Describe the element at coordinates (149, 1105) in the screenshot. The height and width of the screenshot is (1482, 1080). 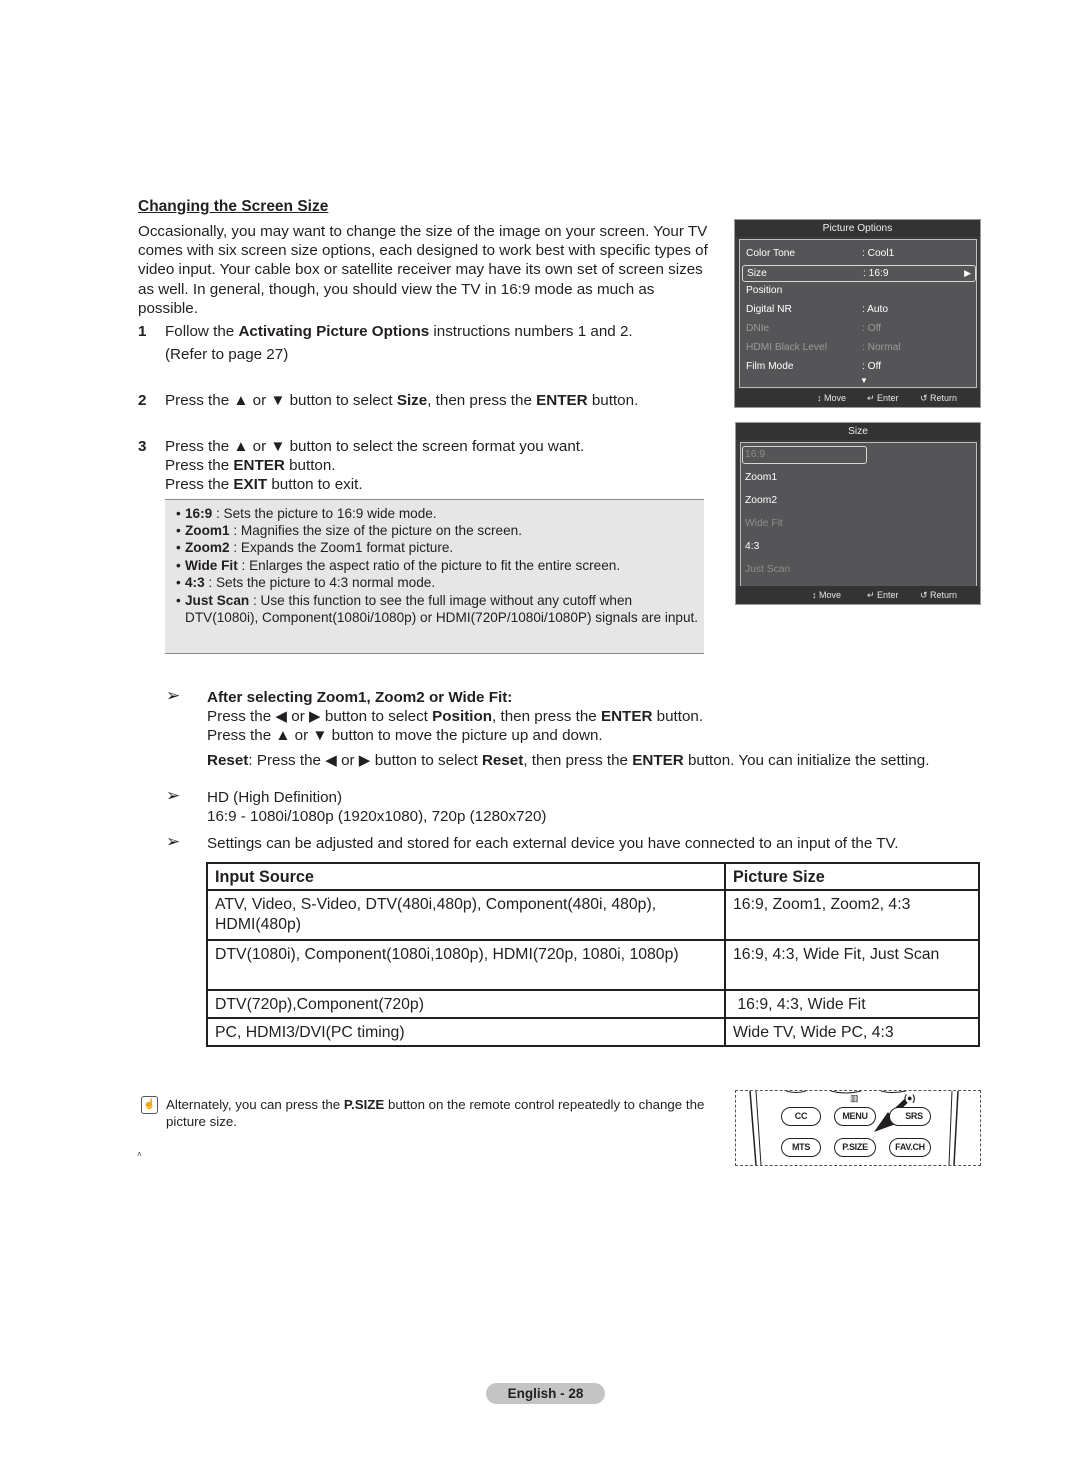
I see `hand-pointer-icon: ☝` at that location.